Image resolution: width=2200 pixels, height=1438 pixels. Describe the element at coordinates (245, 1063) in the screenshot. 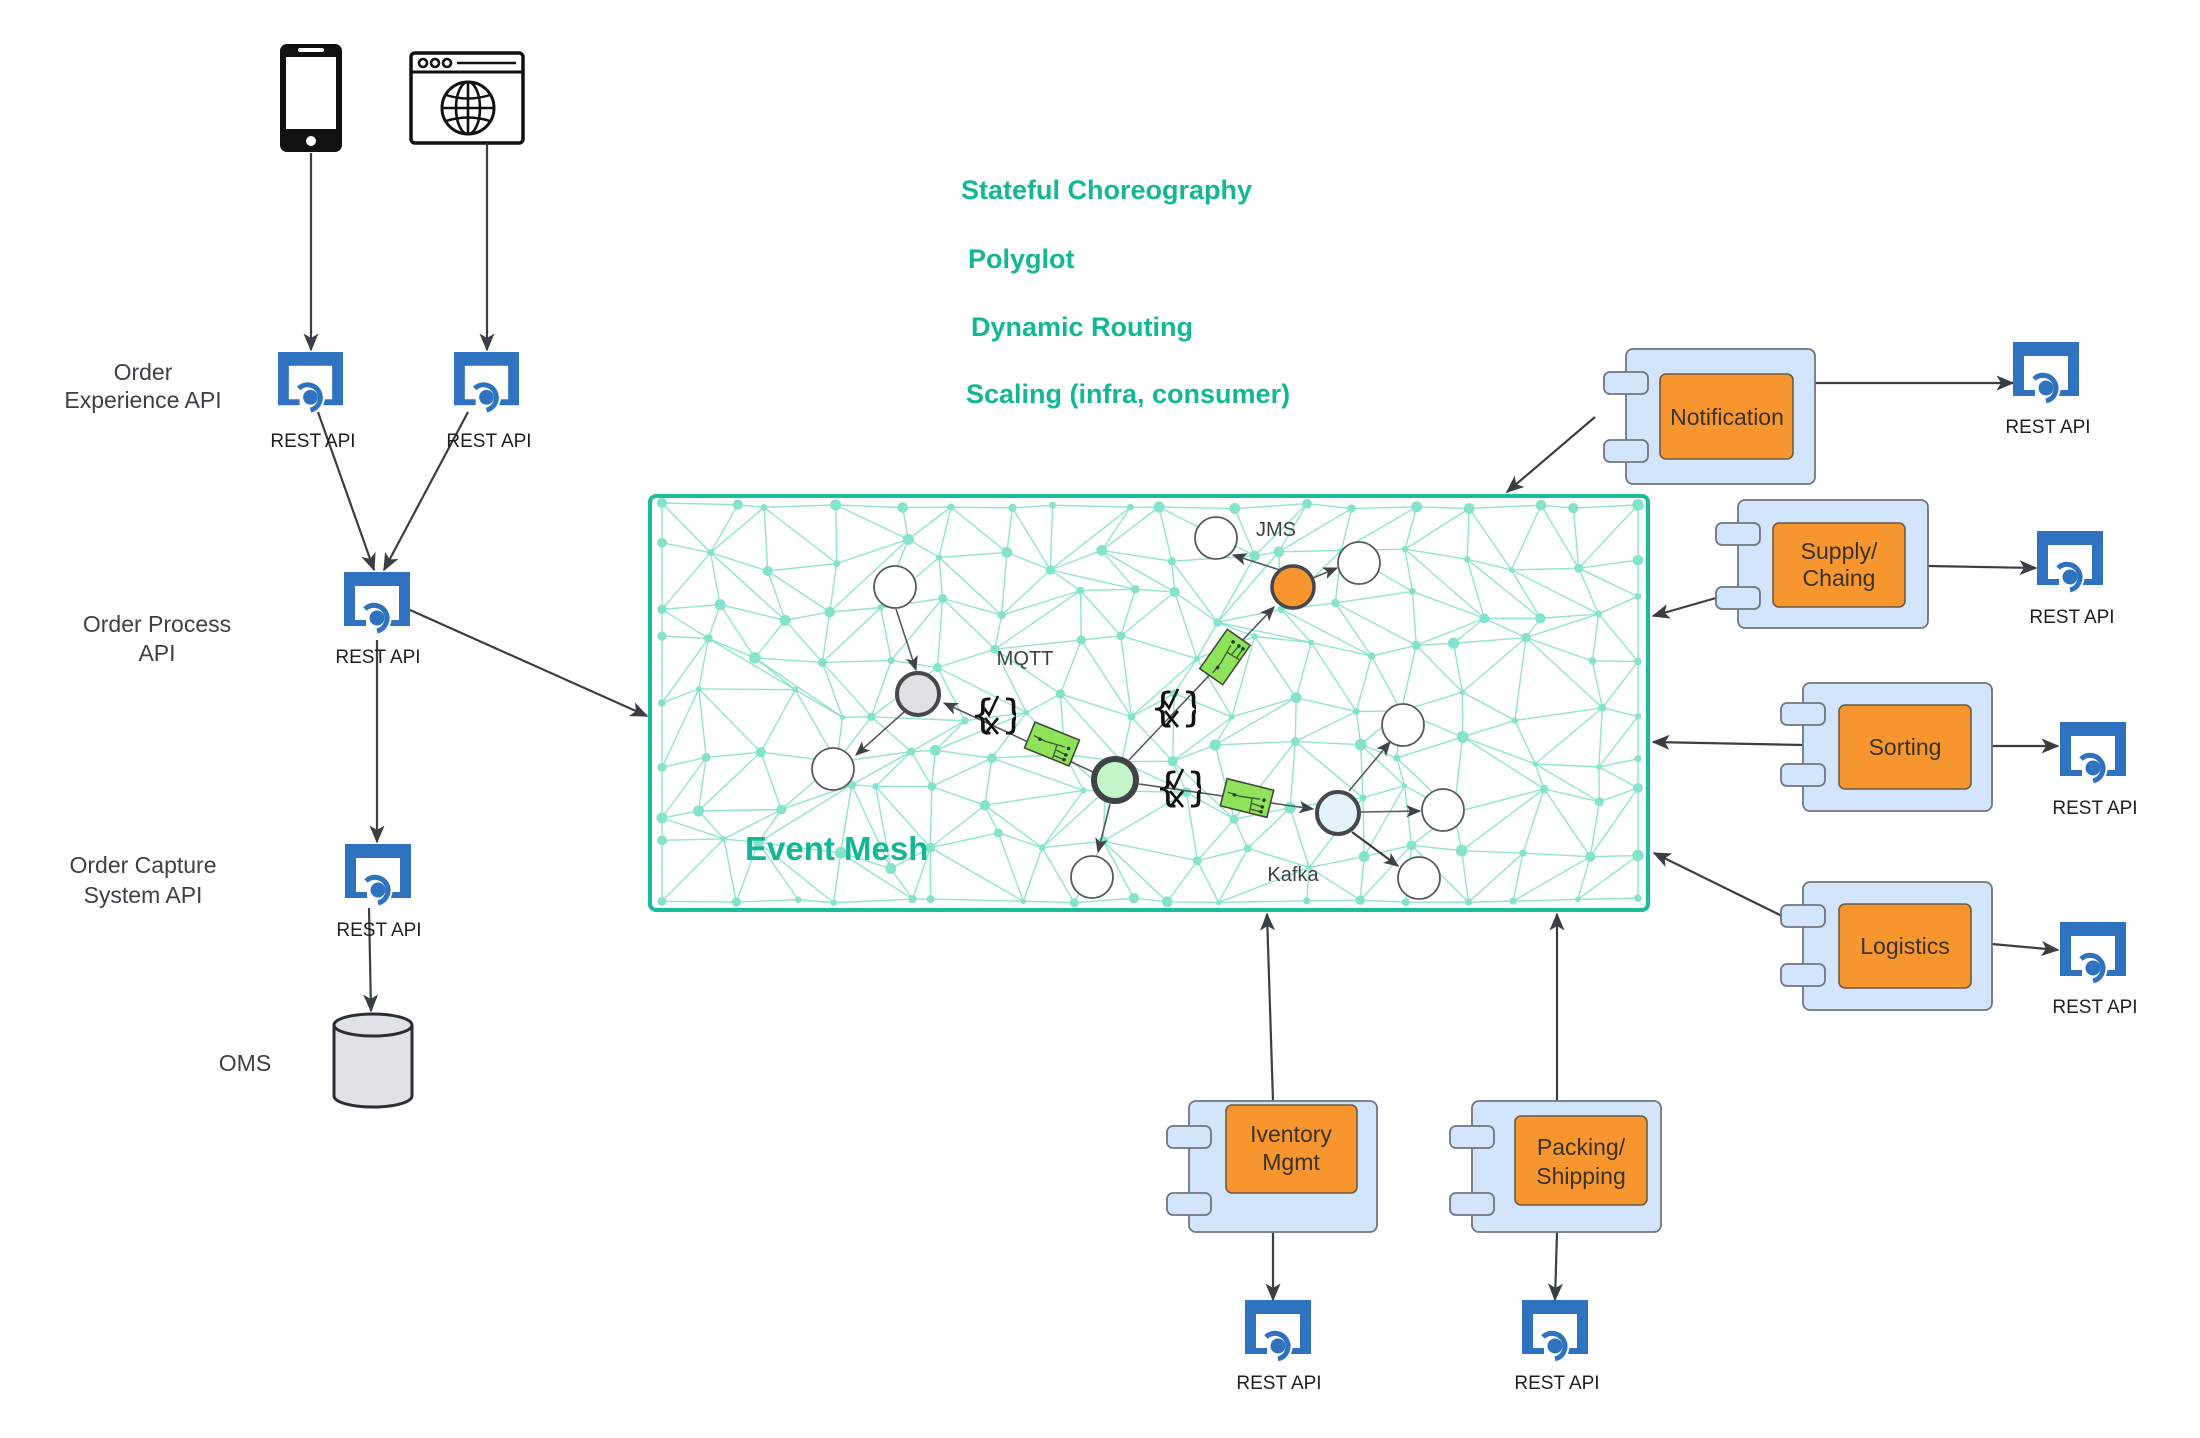

I see `label-oms: OMS` at that location.